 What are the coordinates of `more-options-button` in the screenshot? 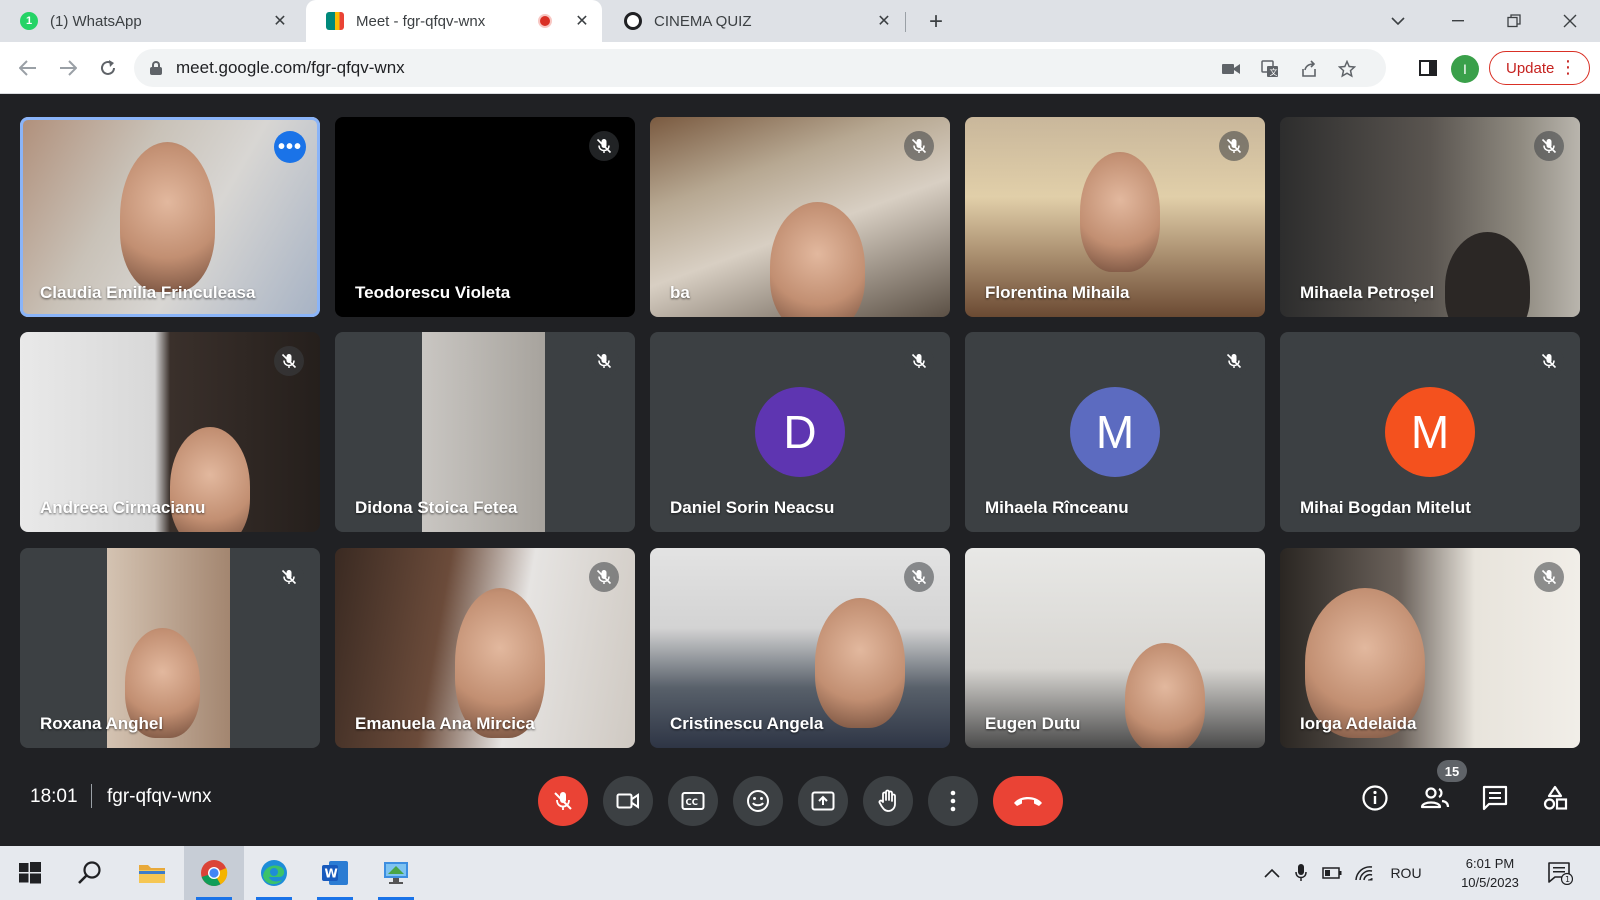 It's located at (953, 801).